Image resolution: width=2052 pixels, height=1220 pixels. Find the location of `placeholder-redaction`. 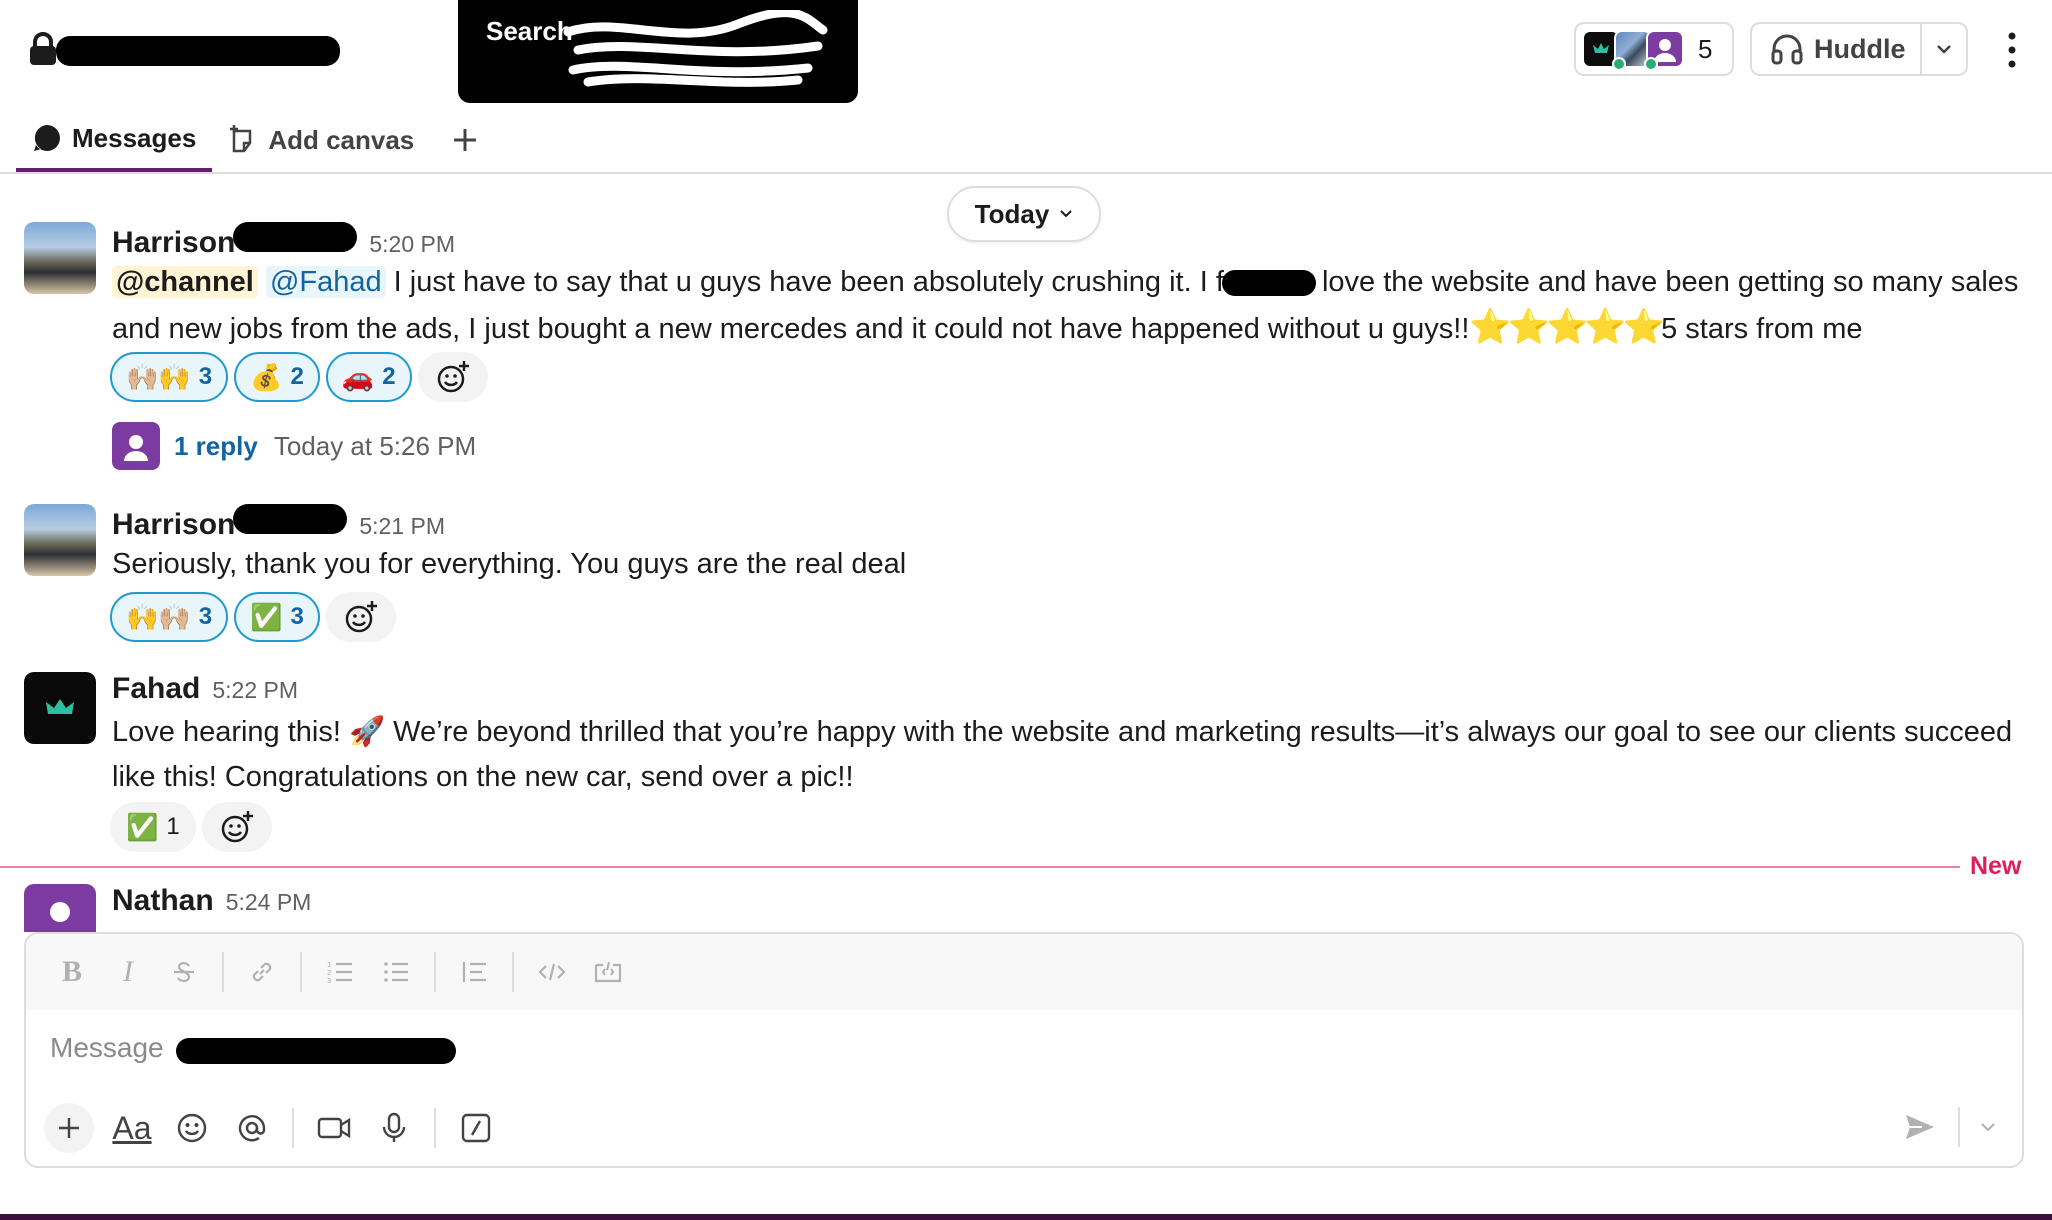

placeholder-redaction is located at coordinates (316, 1051).